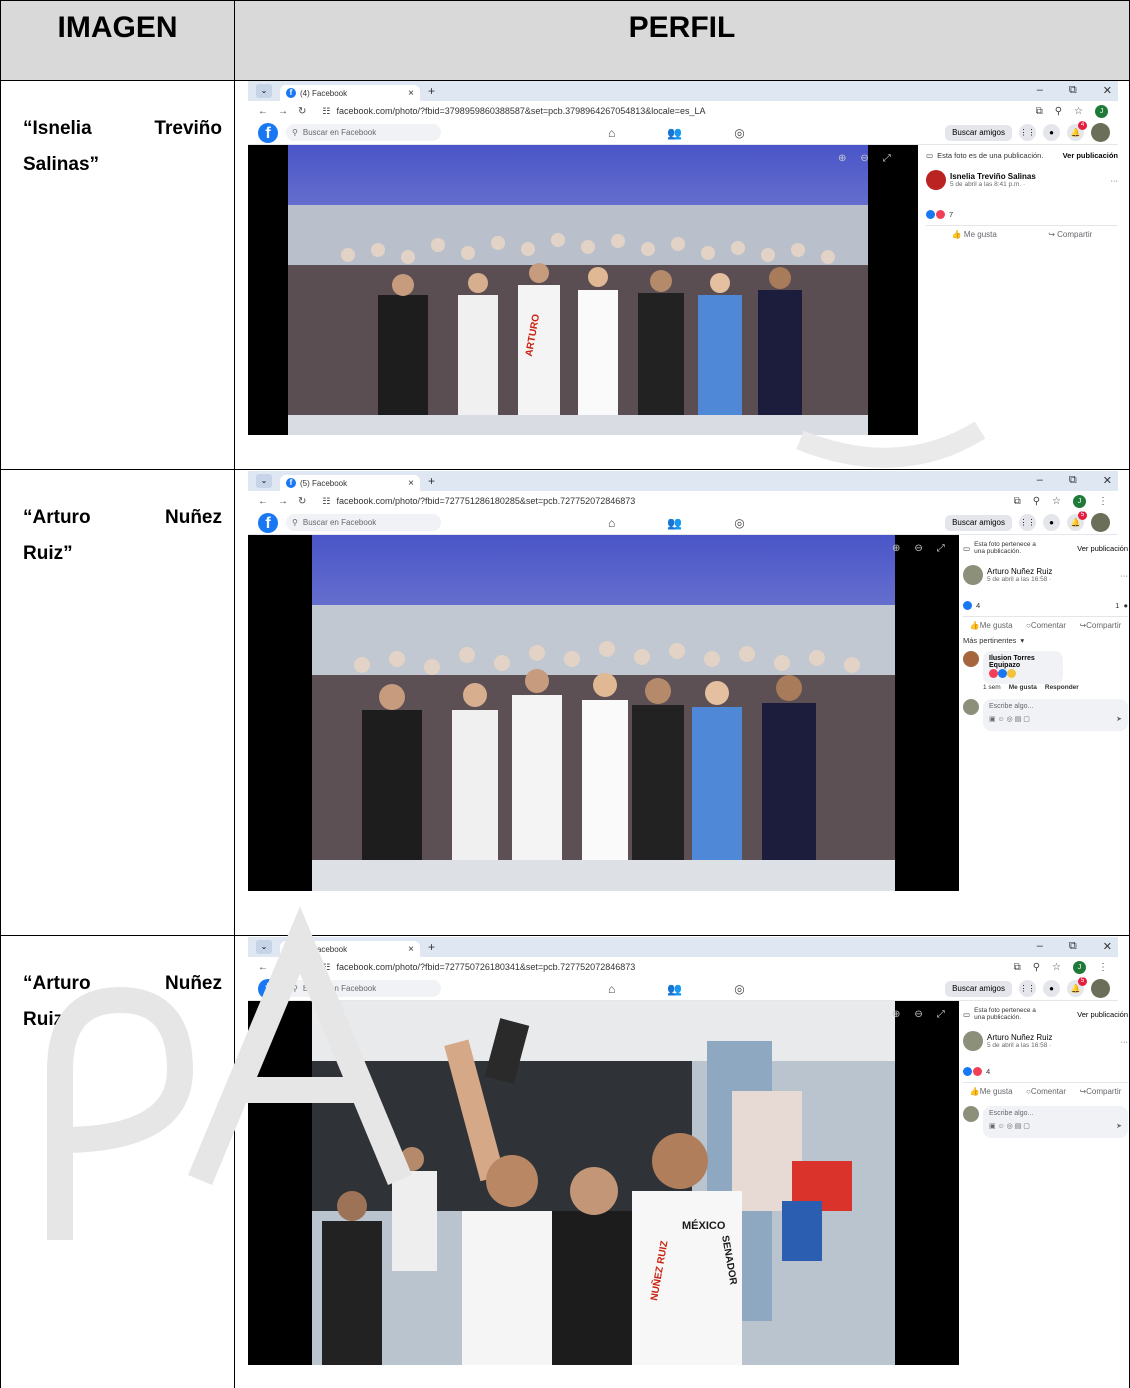  What do you see at coordinates (1022, 640) in the screenshot?
I see `chevron-down-icon: ▾` at bounding box center [1022, 640].